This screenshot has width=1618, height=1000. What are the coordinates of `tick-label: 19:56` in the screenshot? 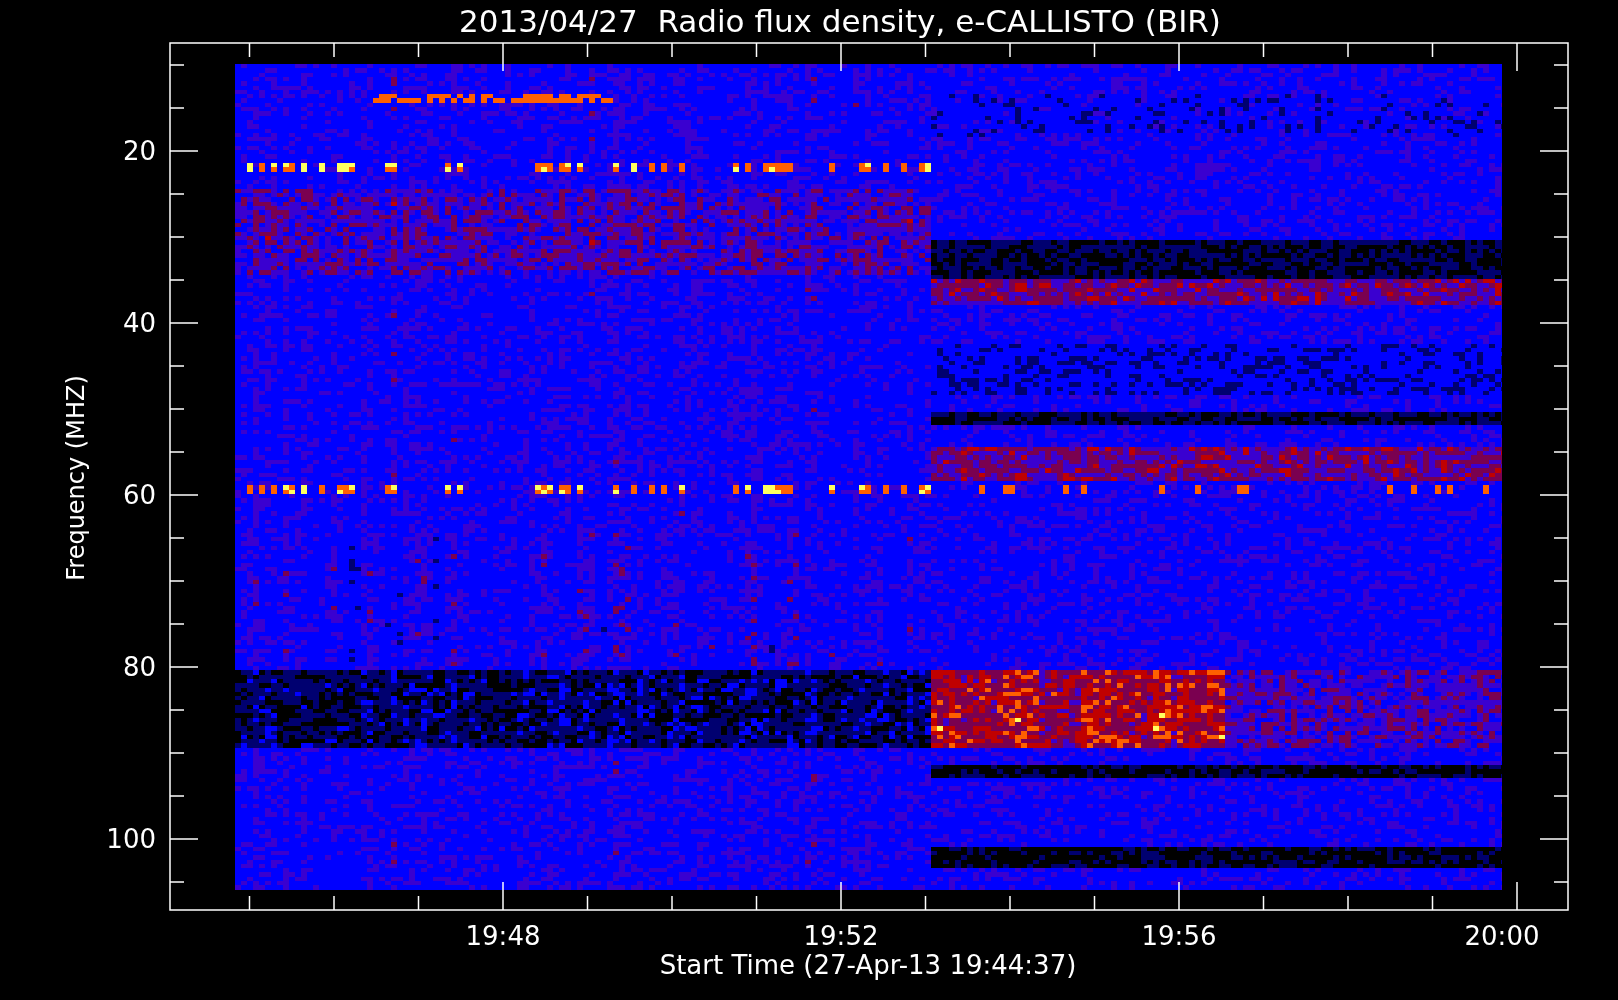 It's located at (1179, 936).